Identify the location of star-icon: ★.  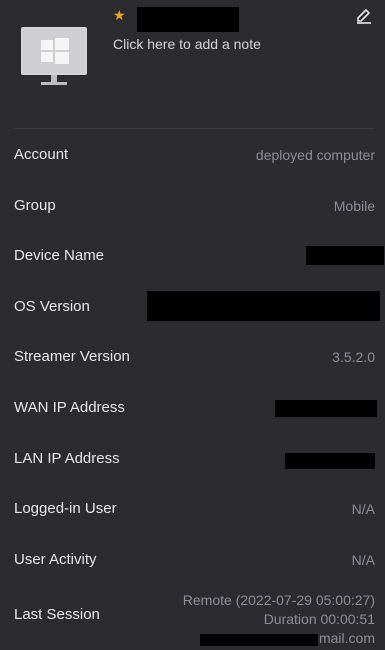
(119, 15).